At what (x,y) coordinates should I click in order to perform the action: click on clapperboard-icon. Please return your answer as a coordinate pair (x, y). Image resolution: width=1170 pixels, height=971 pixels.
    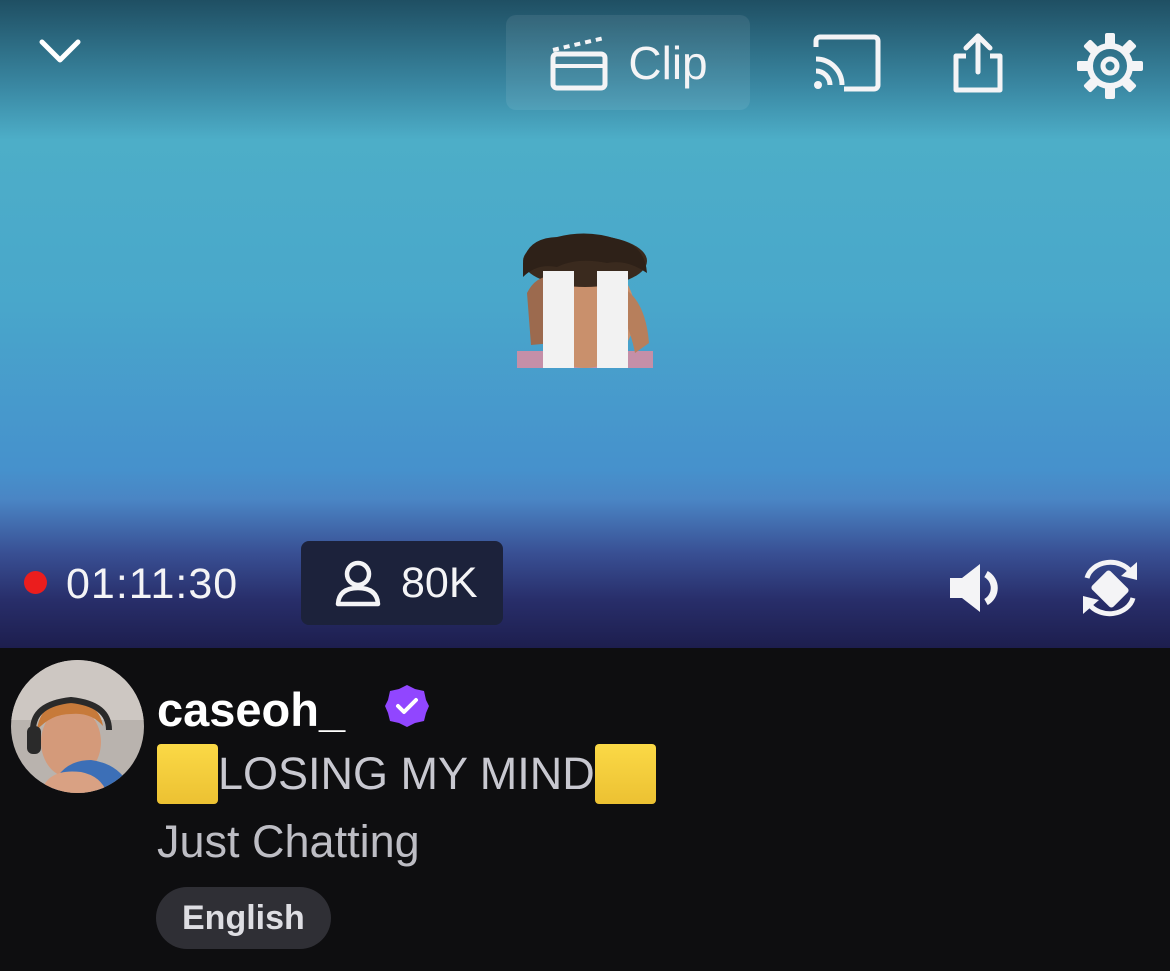
    Looking at the image, I should click on (579, 62).